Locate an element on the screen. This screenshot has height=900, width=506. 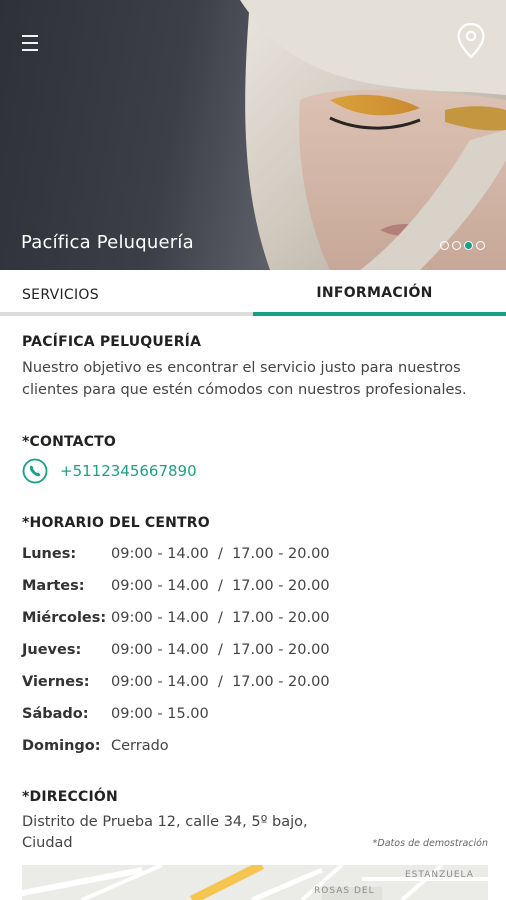
tab-informacion: INFORMACIÓN is located at coordinates (379, 293).